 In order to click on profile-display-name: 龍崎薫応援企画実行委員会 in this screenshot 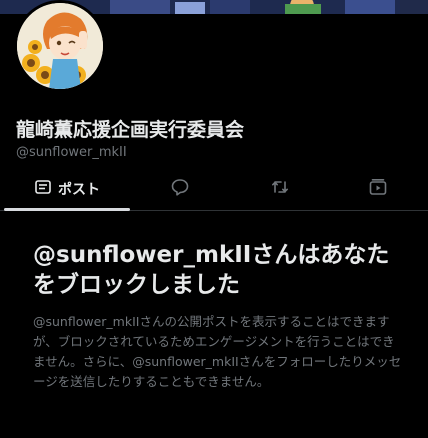, I will do `click(130, 130)`.